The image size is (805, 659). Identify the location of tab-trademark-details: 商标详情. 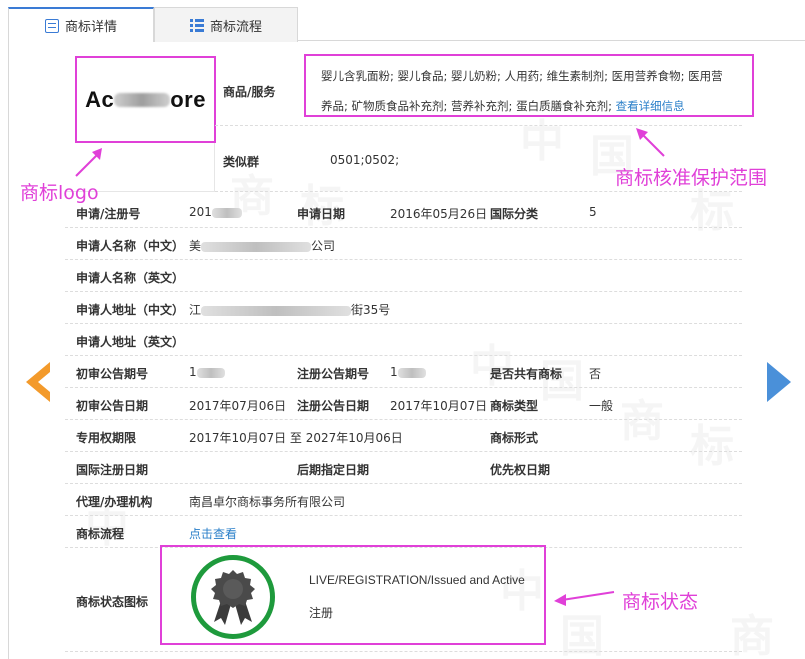
(81, 24).